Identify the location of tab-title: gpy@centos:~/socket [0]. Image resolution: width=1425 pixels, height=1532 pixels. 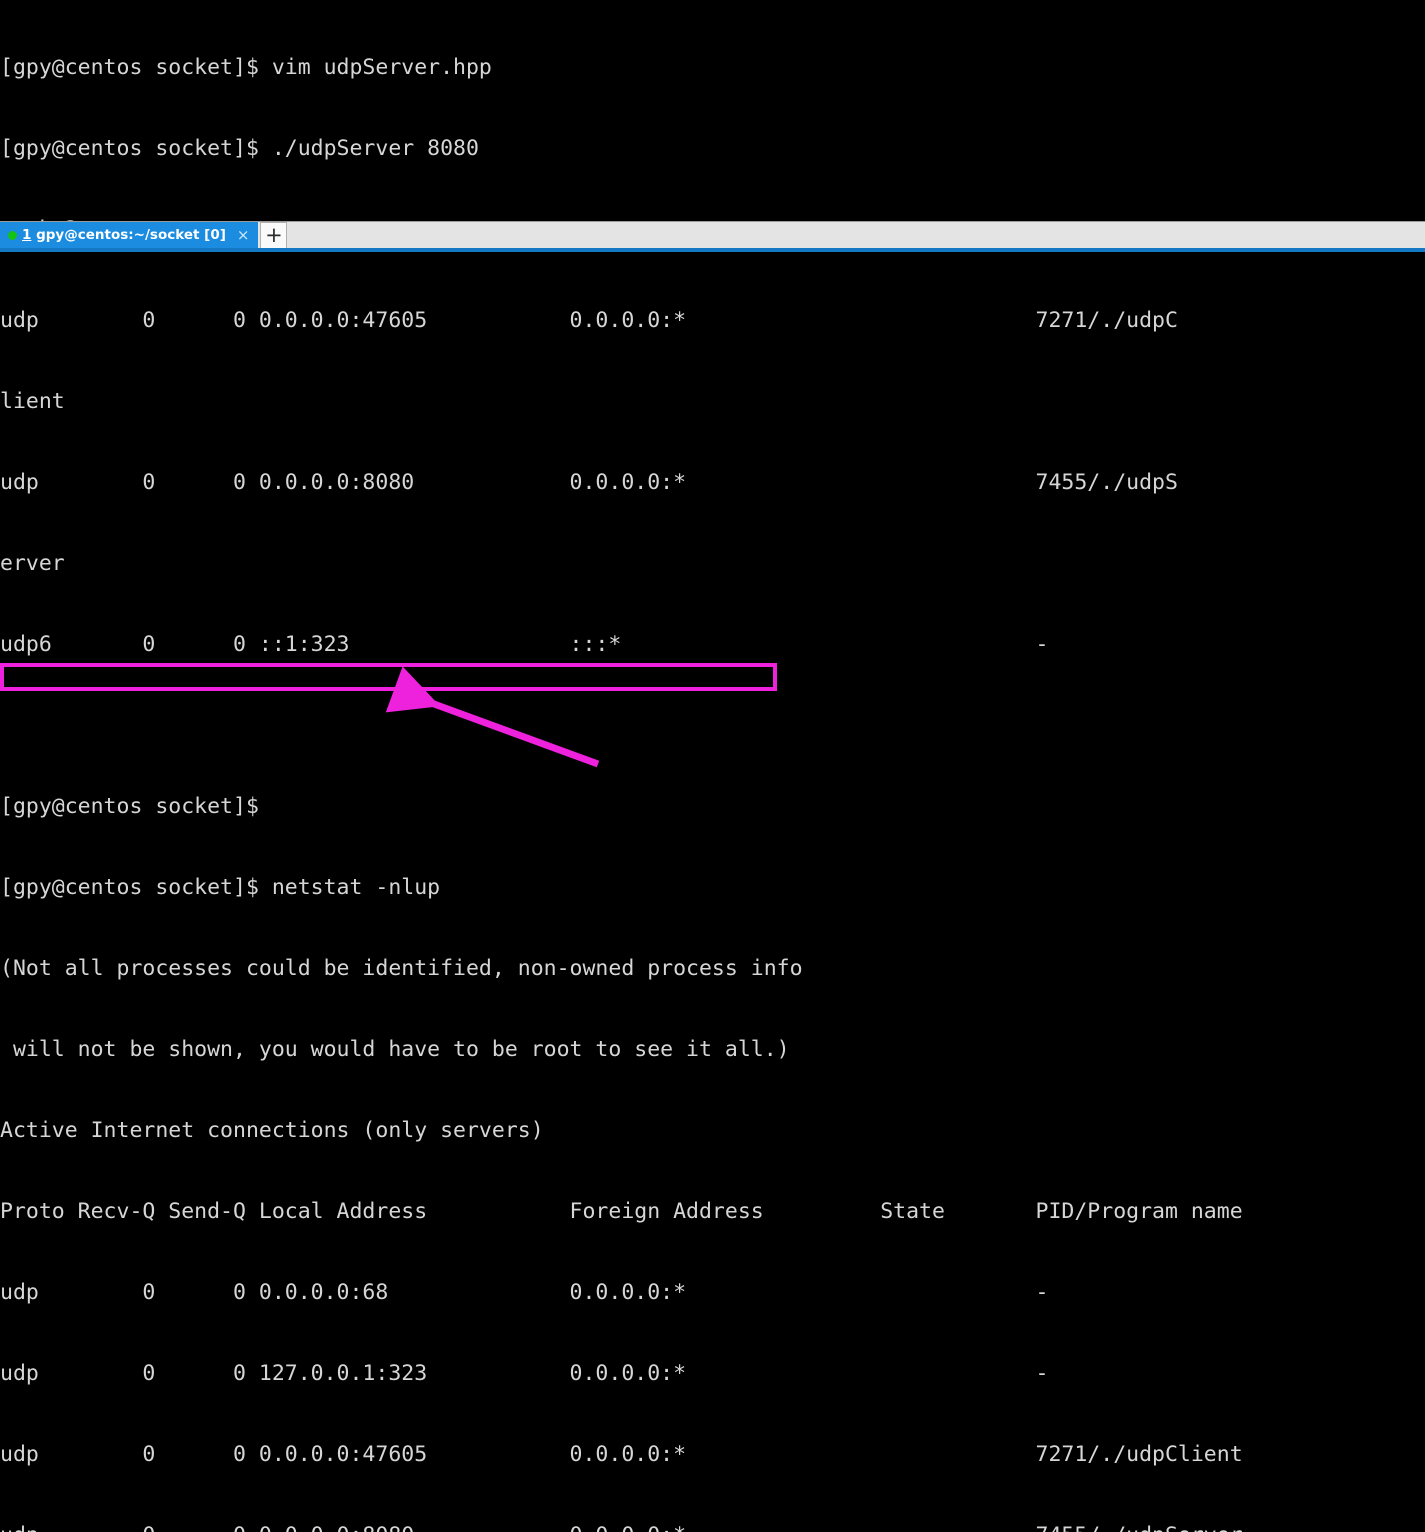
(128, 235).